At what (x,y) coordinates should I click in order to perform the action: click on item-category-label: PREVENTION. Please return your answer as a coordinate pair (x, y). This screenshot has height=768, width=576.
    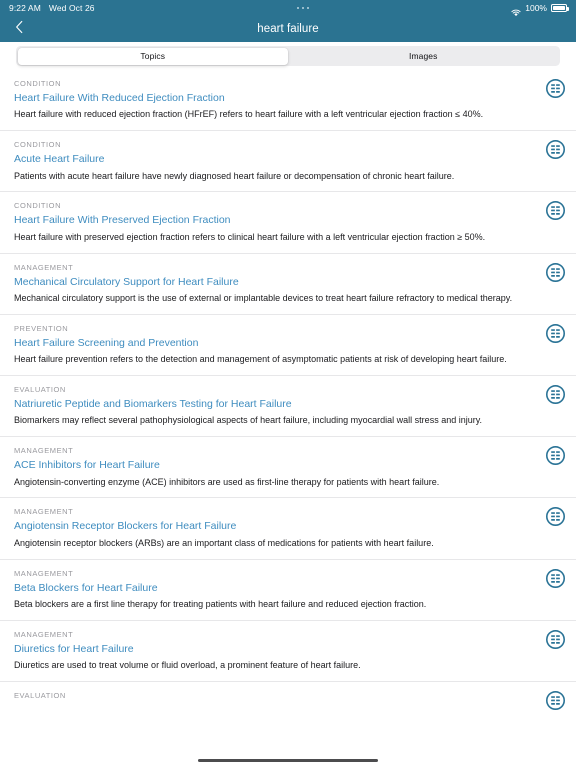
    Looking at the image, I should click on (41, 328).